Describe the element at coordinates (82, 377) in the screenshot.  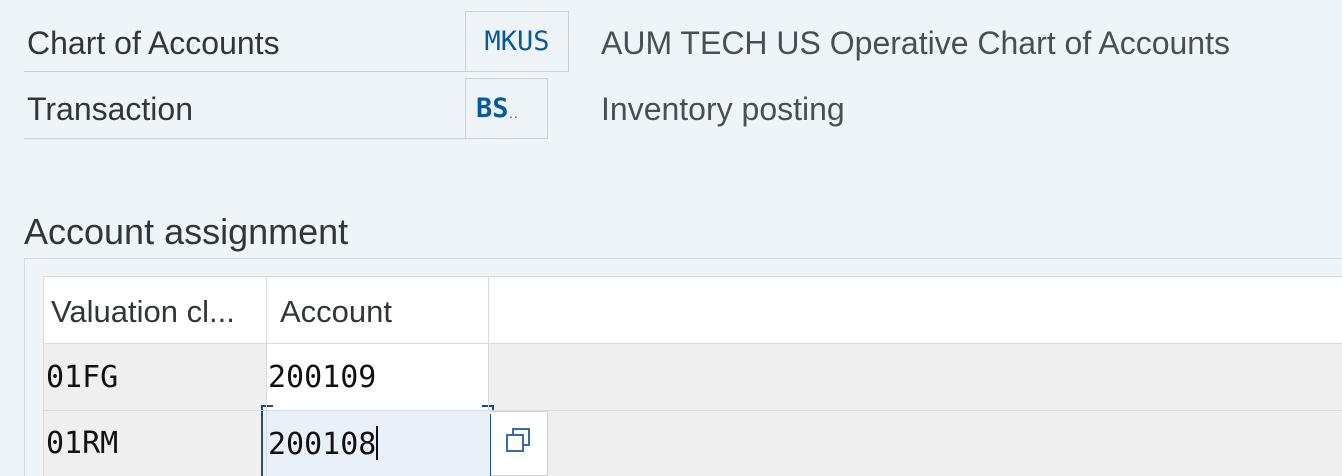
I see `row-1-valuation-class: 01FG` at that location.